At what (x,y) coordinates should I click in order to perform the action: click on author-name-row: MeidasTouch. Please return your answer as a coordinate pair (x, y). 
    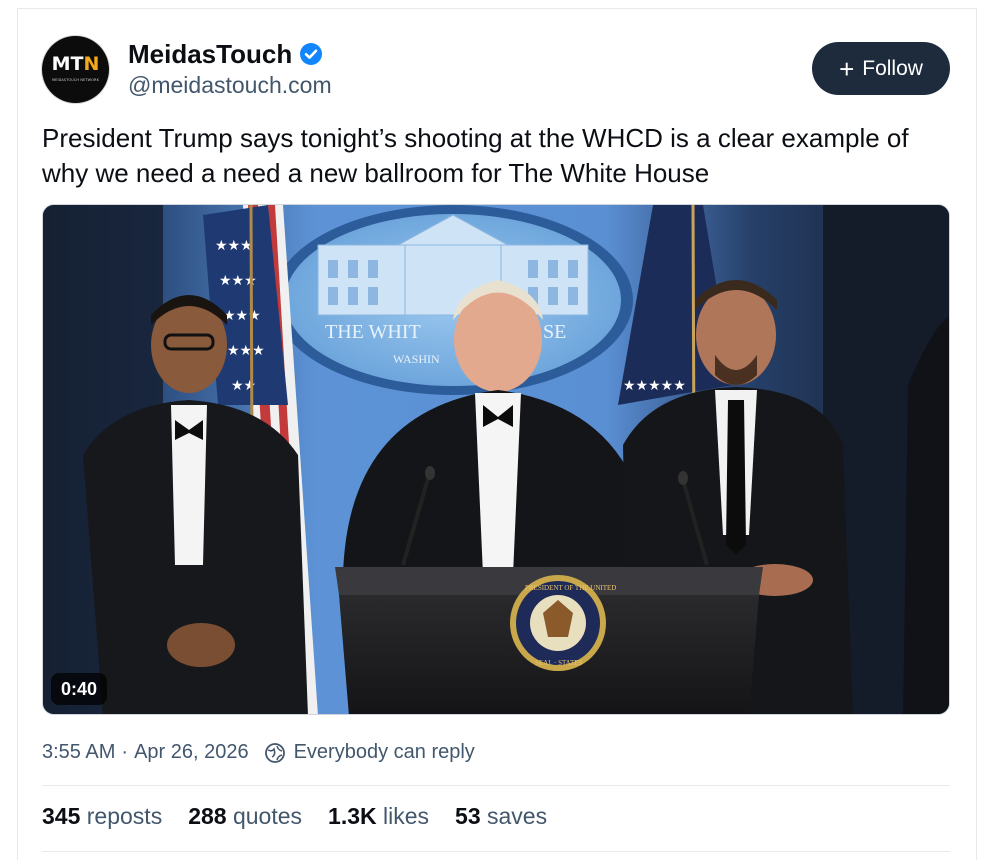
    Looking at the image, I should click on (225, 54).